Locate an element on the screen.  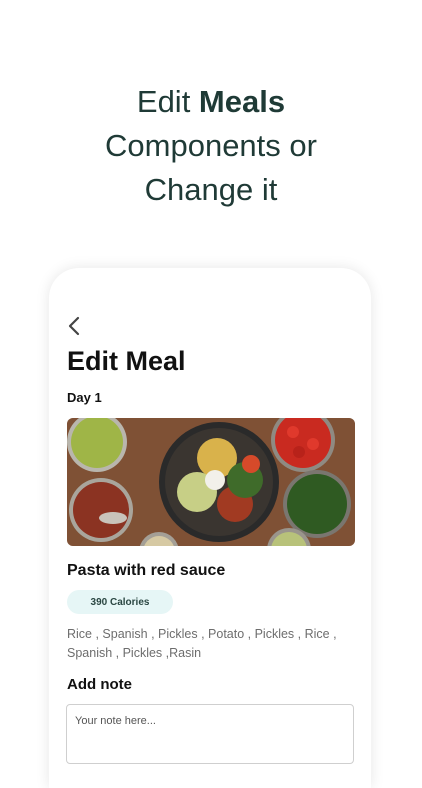
headline-line-1: Edit Meals is located at coordinates (211, 102).